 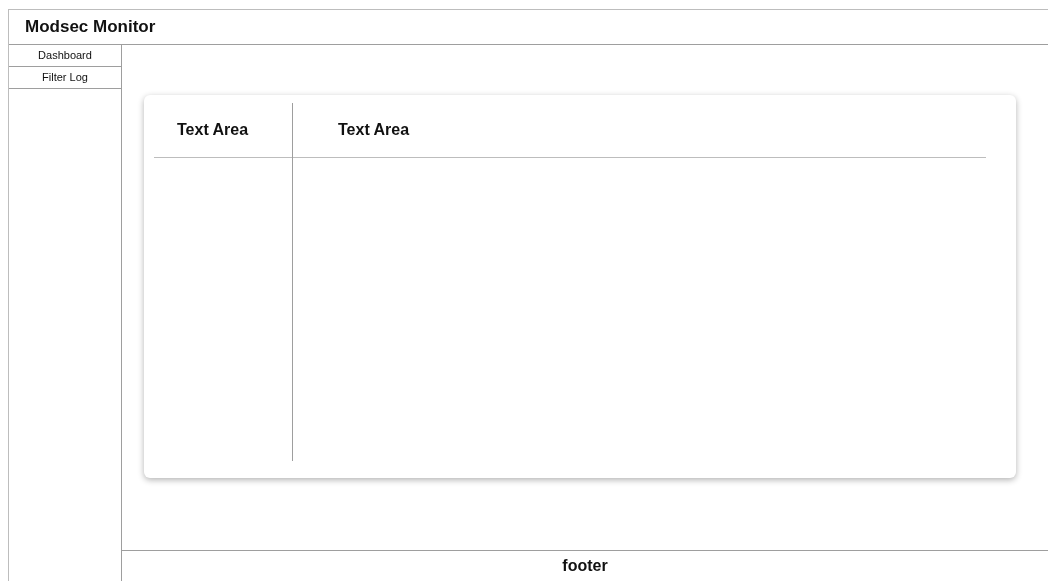 I want to click on footer-text: footer, so click(x=585, y=566).